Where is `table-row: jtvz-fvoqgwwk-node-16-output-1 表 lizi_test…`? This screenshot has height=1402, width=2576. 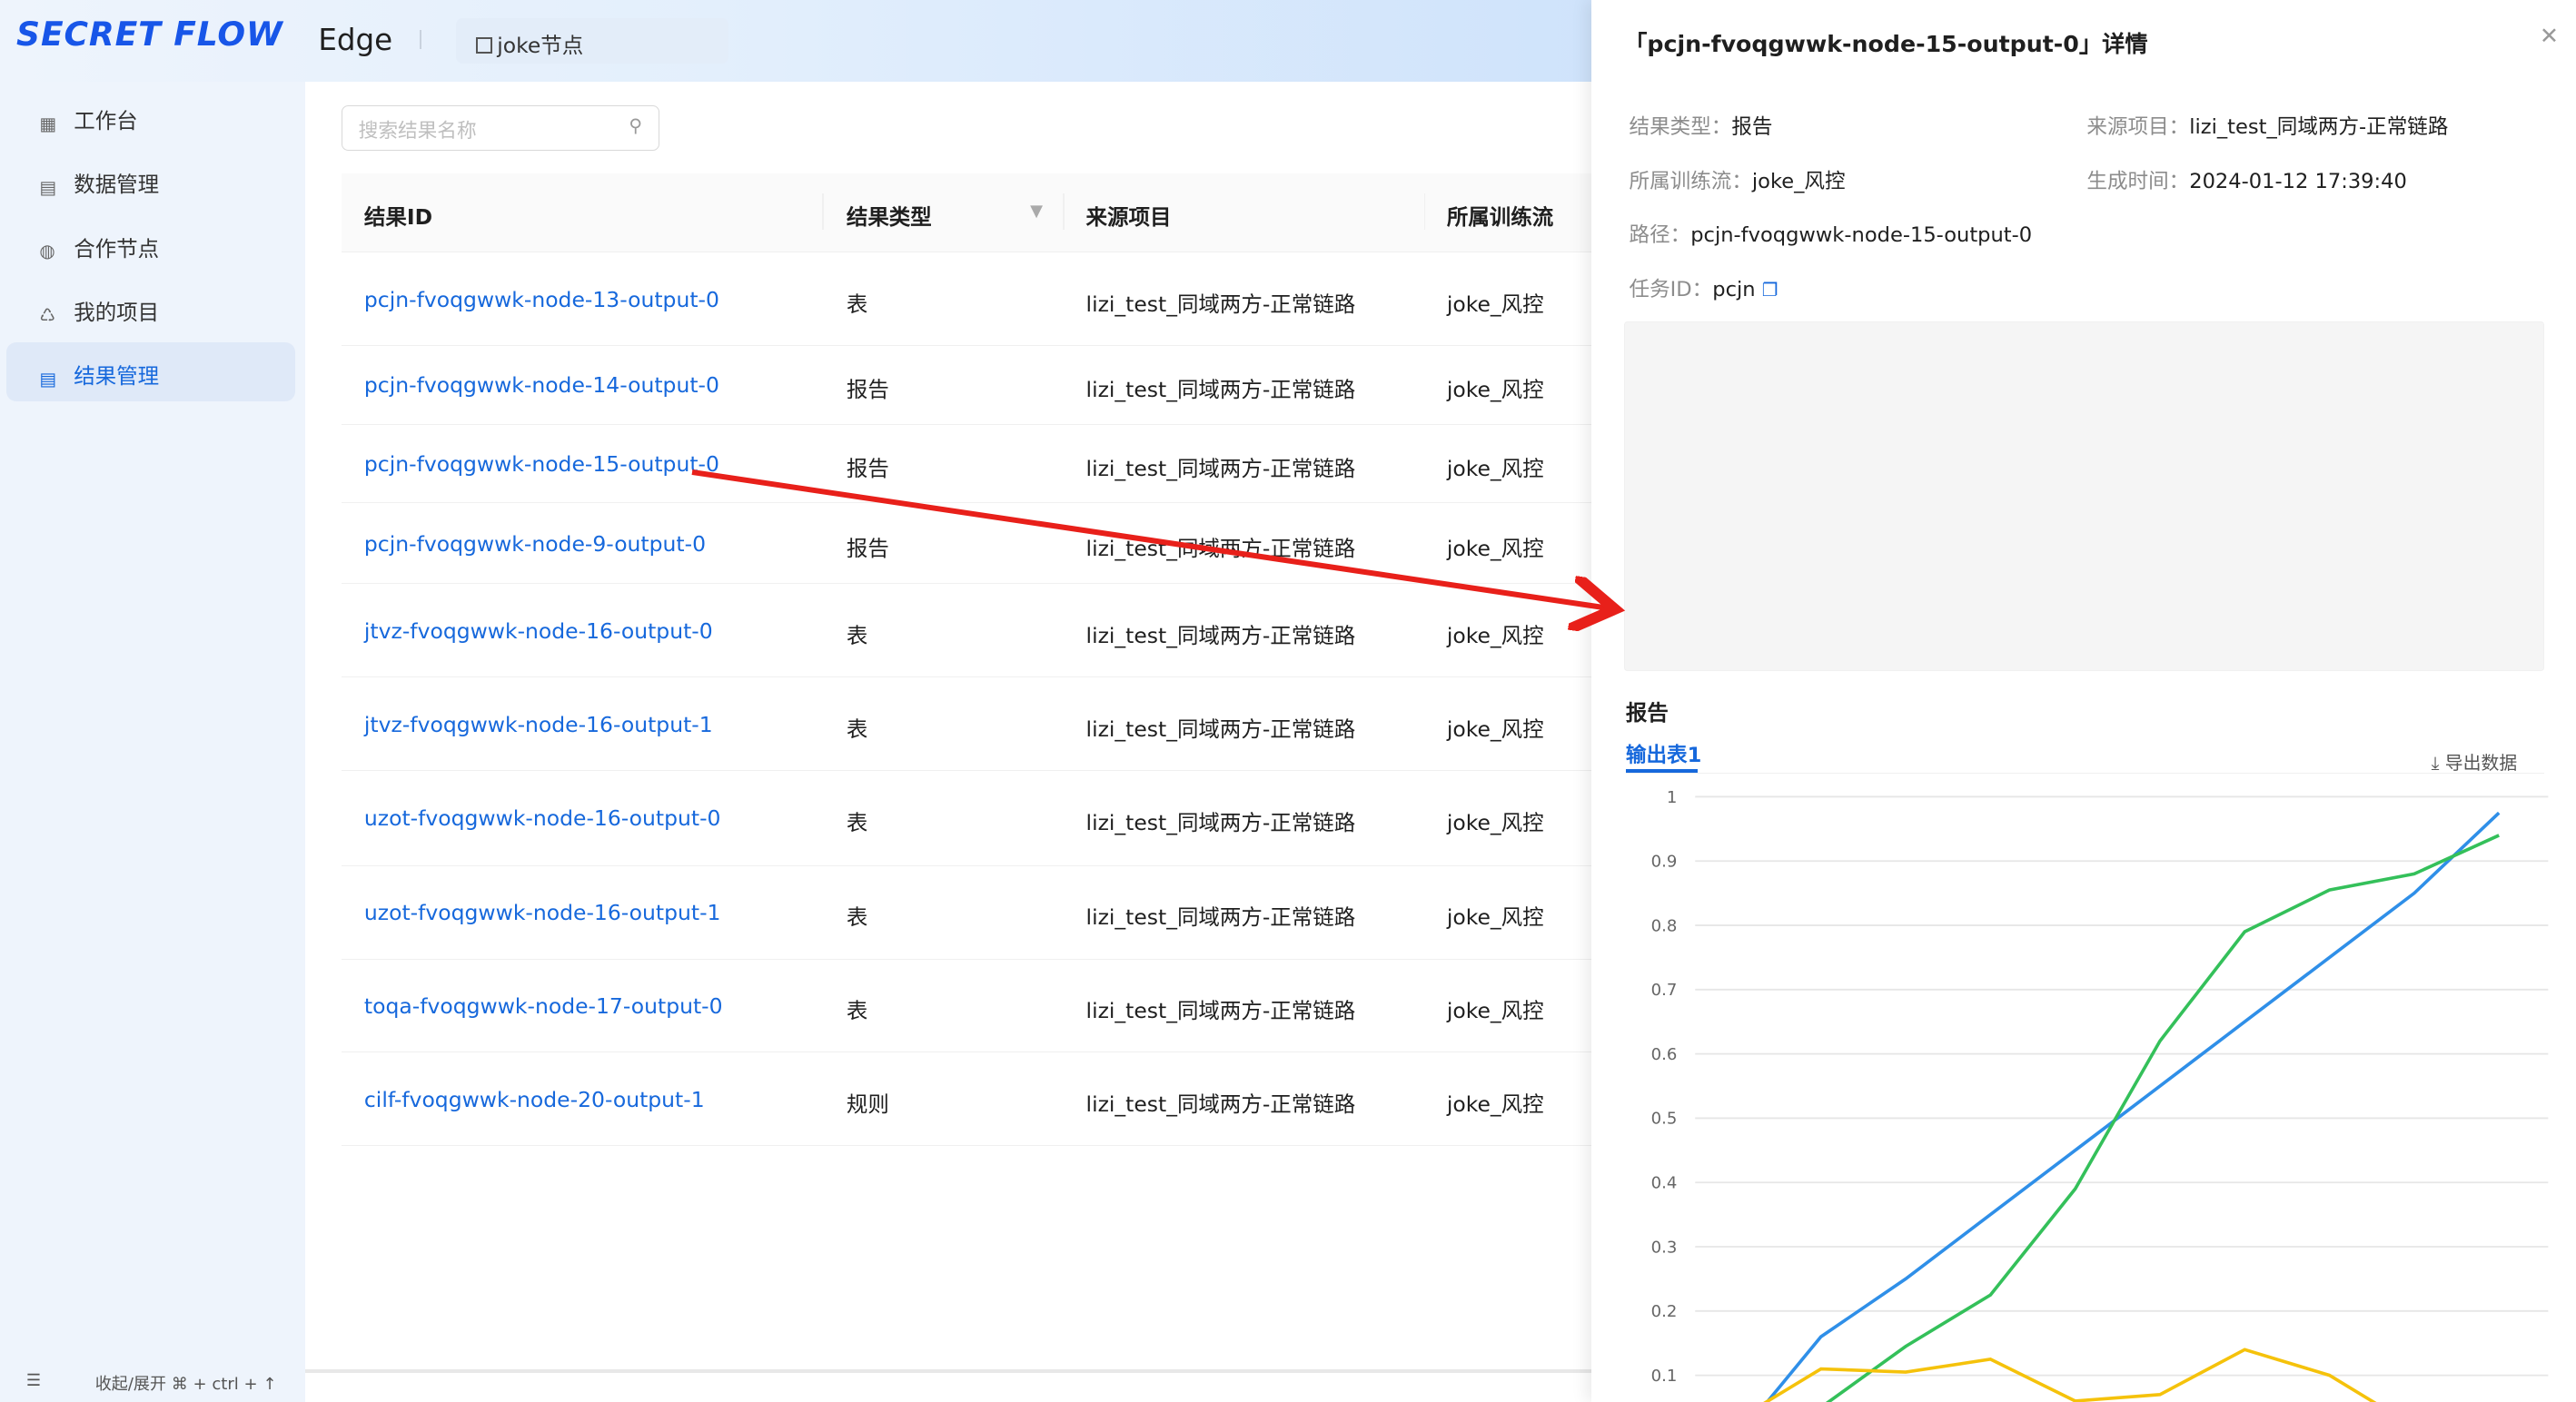 table-row: jtvz-fvoqgwwk-node-16-output-1 表 lizi_test… is located at coordinates (966, 724).